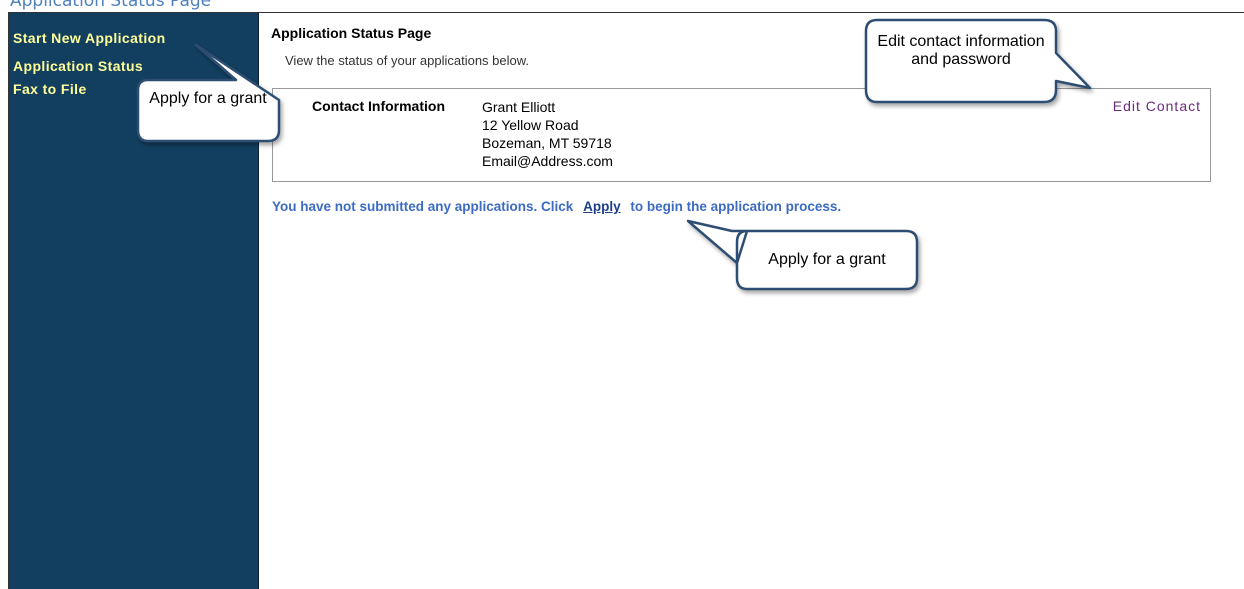  I want to click on apply-link: Apply, so click(602, 206).